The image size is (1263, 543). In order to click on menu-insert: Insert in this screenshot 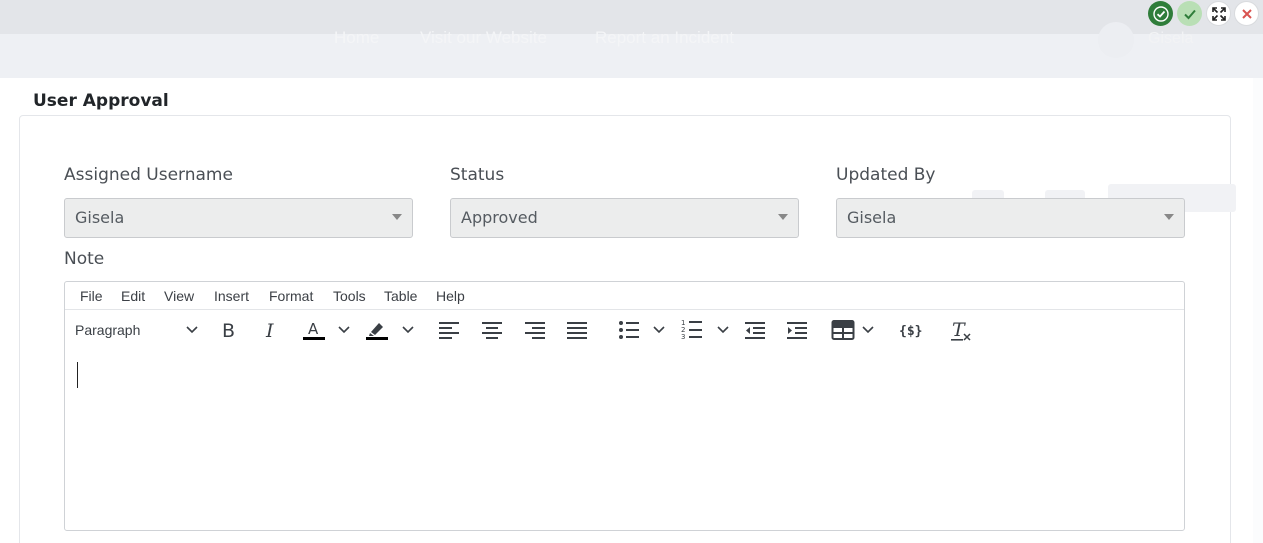, I will do `click(231, 296)`.